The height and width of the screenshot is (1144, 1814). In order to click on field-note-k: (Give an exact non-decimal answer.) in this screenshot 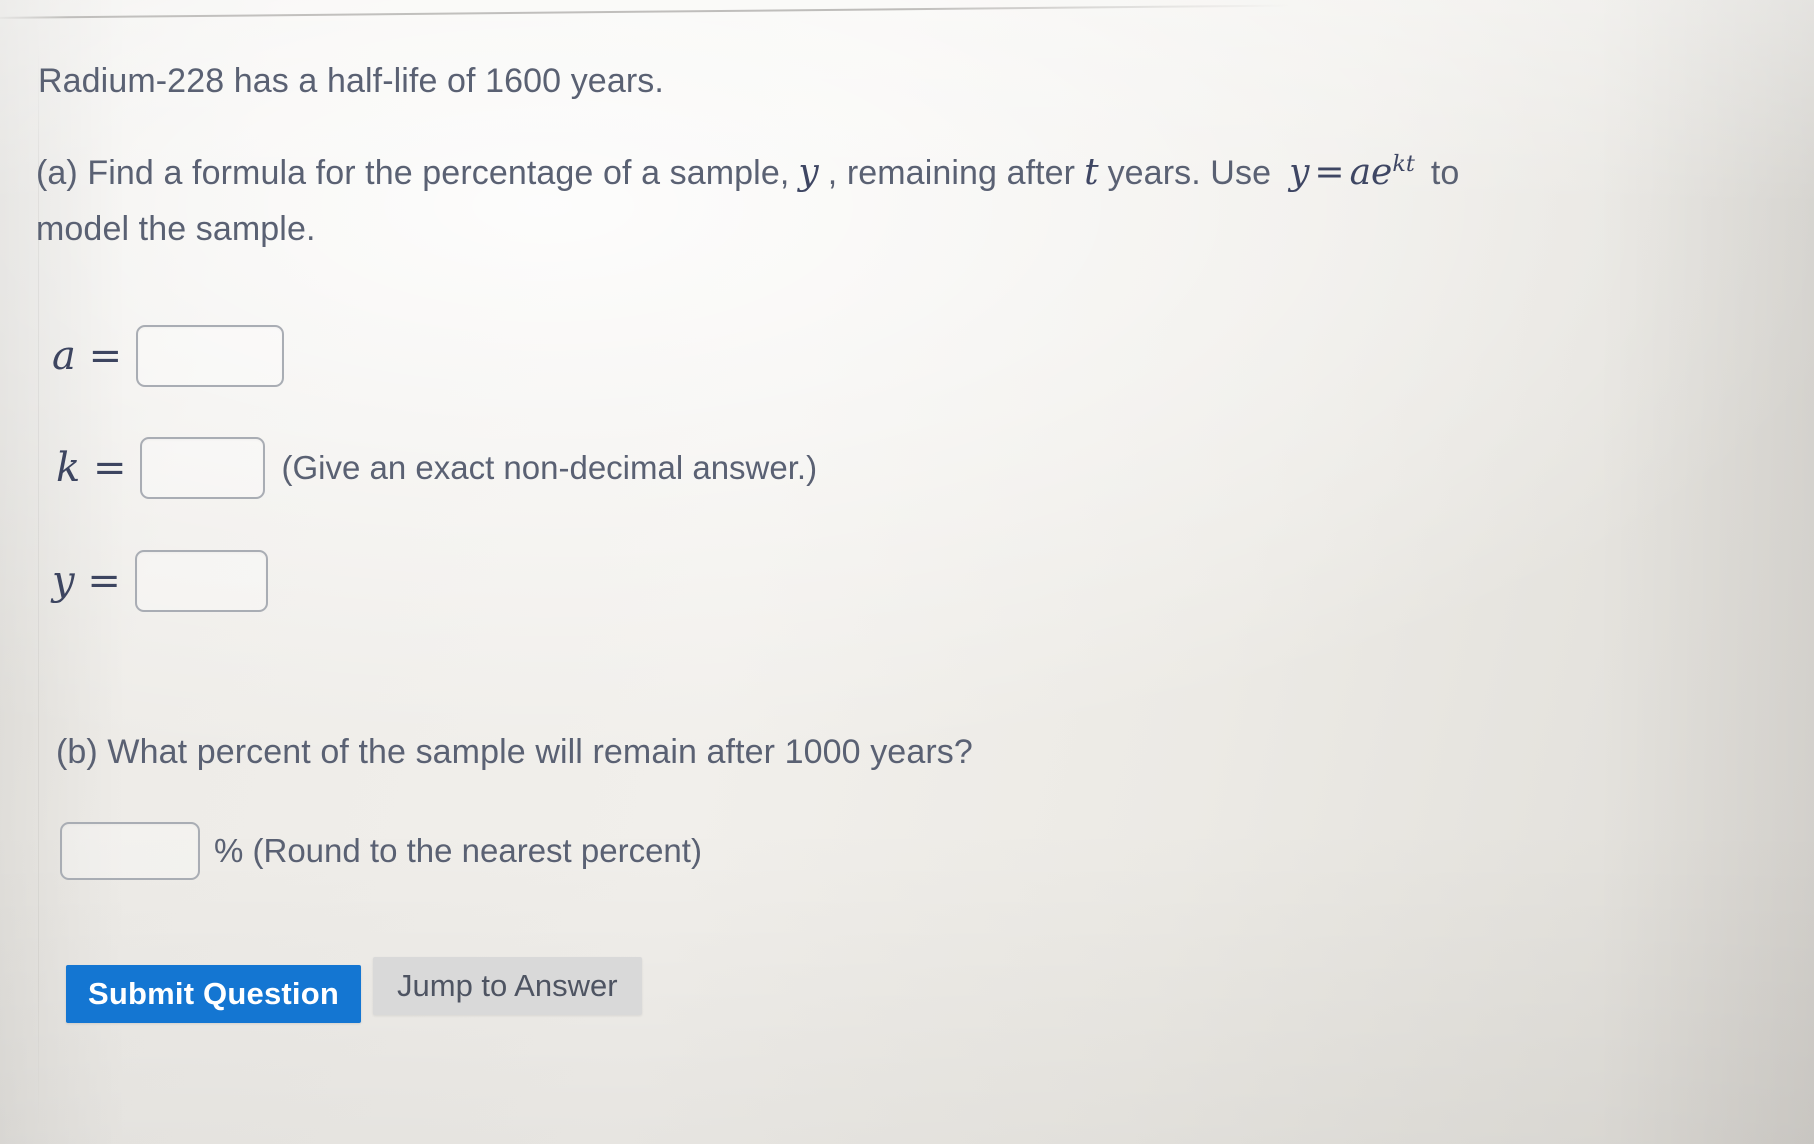, I will do `click(549, 467)`.